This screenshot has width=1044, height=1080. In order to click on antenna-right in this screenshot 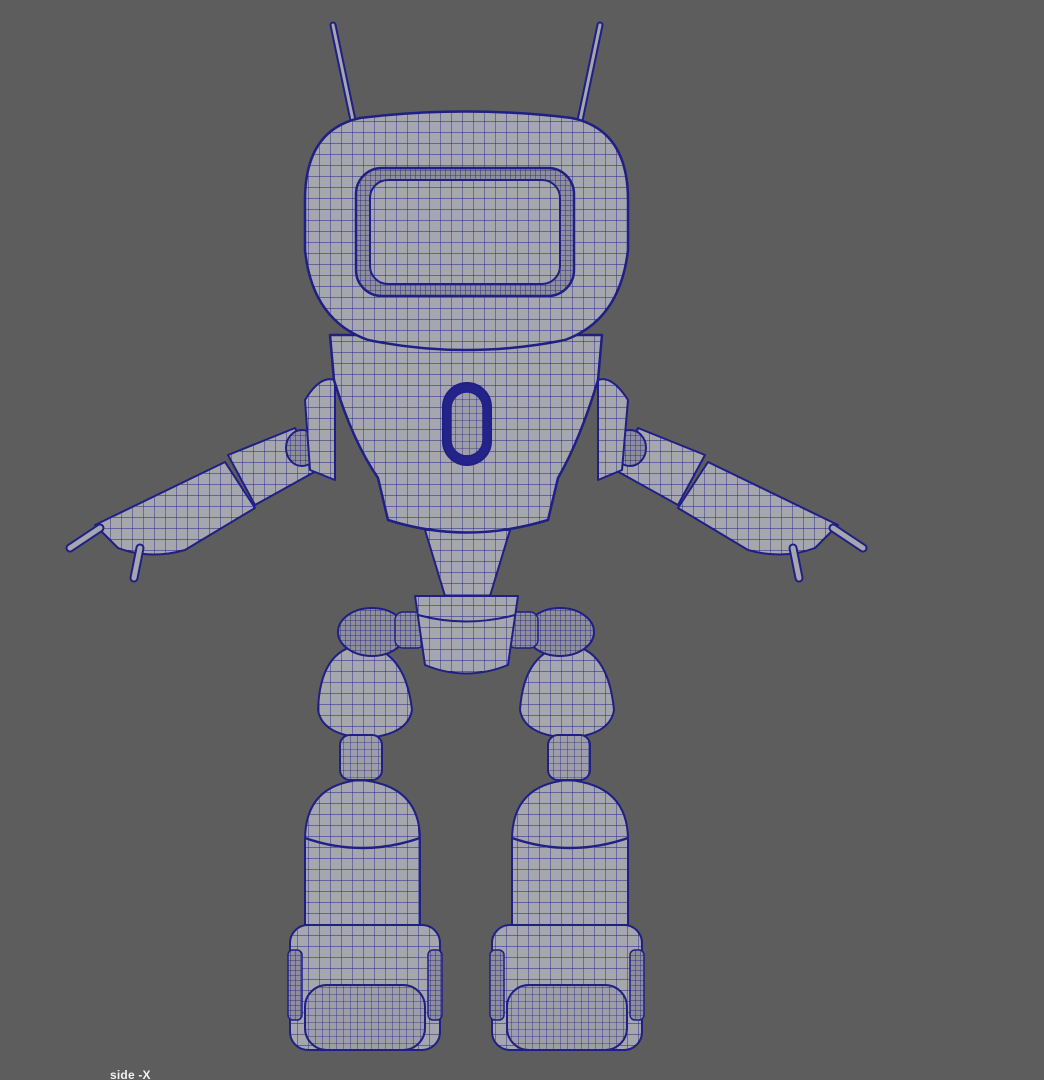, I will do `click(589, 77)`.